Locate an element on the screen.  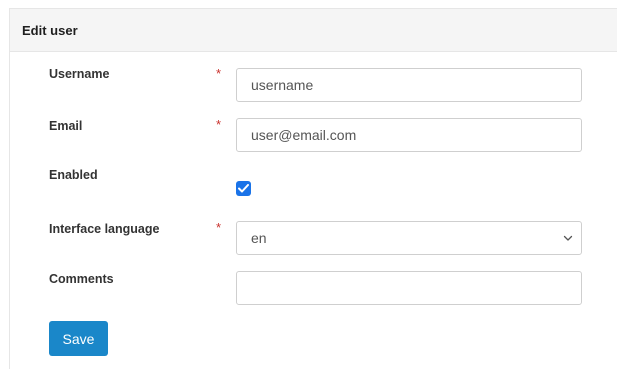
username-value: username is located at coordinates (282, 85).